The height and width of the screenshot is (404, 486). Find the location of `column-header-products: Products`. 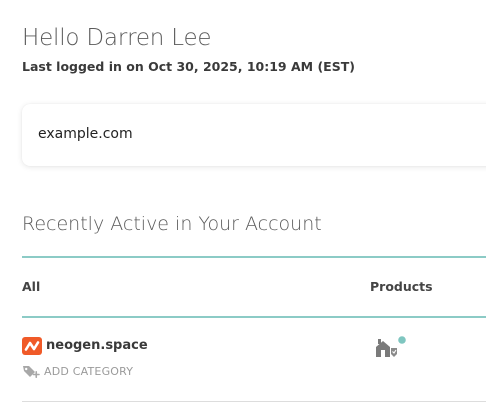

column-header-products: Products is located at coordinates (401, 286).